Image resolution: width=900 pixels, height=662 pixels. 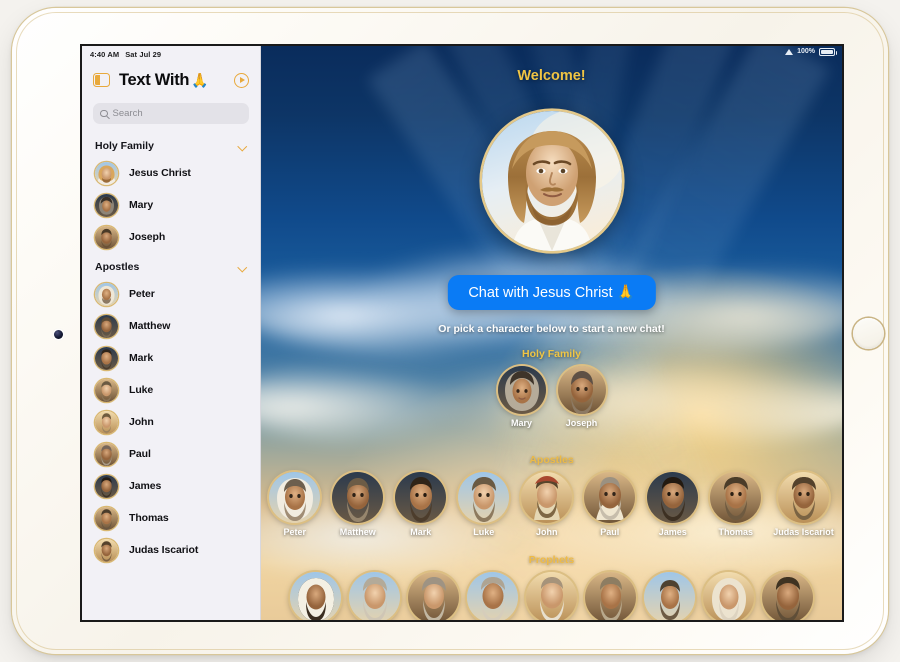 What do you see at coordinates (581, 423) in the screenshot?
I see `character-label: Joseph` at bounding box center [581, 423].